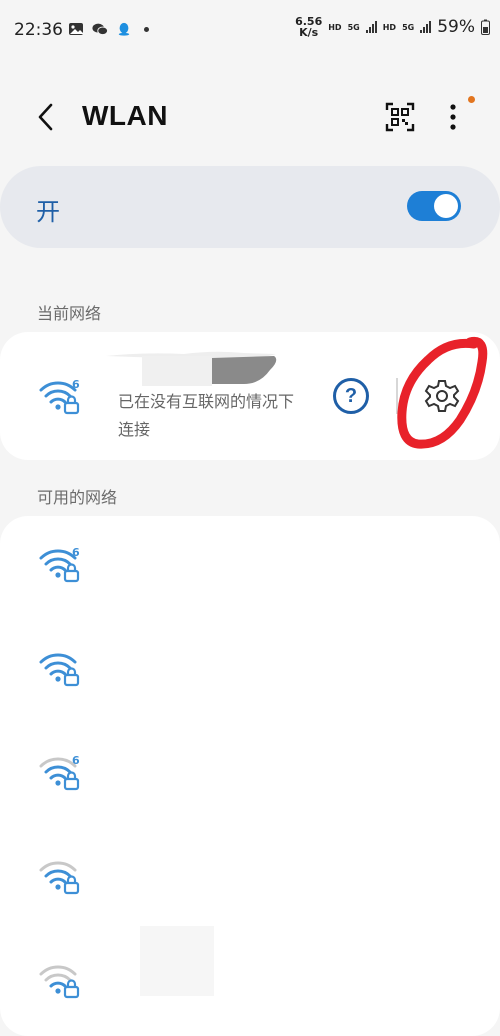  Describe the element at coordinates (335, 27) in the screenshot. I see `sim1-hd: HD` at that location.